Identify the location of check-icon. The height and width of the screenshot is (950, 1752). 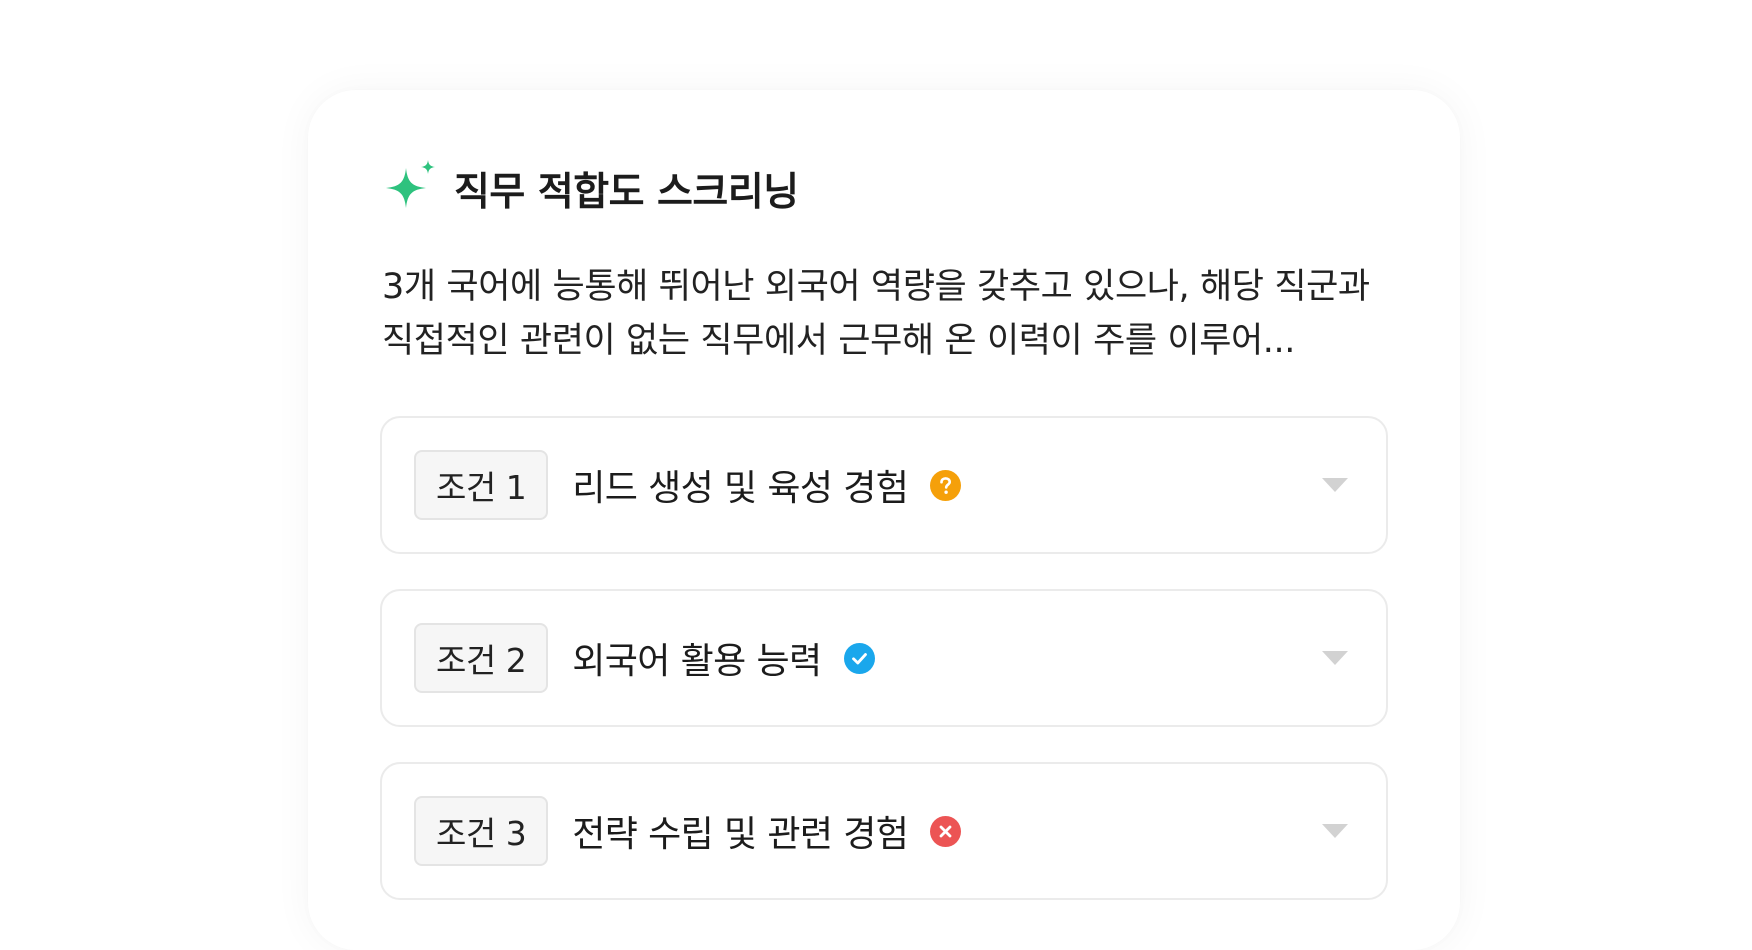
(859, 658).